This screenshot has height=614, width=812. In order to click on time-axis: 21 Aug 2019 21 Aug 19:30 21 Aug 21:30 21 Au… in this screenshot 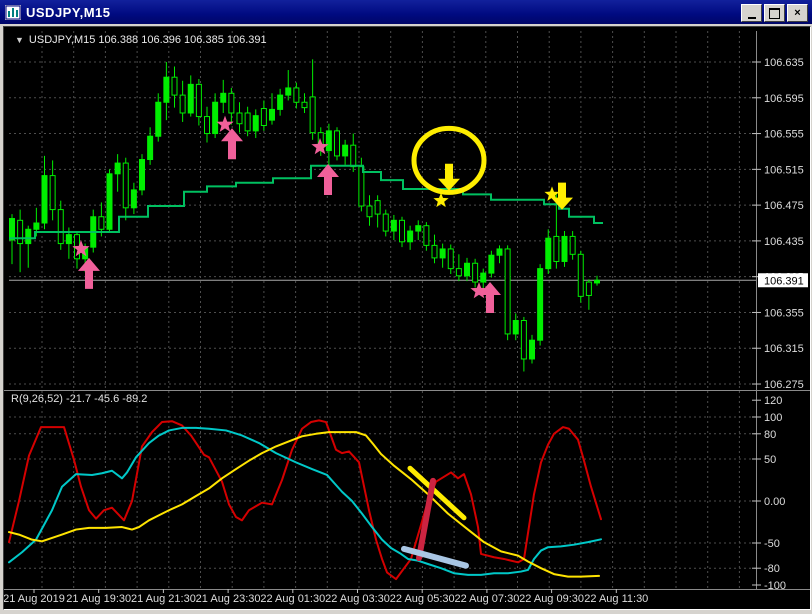, I will do `click(325, 597)`.